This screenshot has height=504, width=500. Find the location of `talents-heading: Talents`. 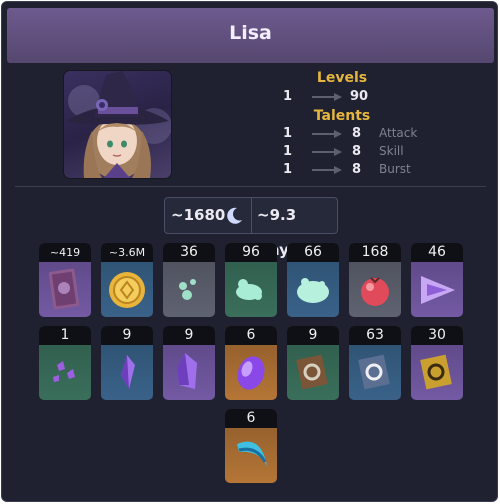

talents-heading: Talents is located at coordinates (342, 116).